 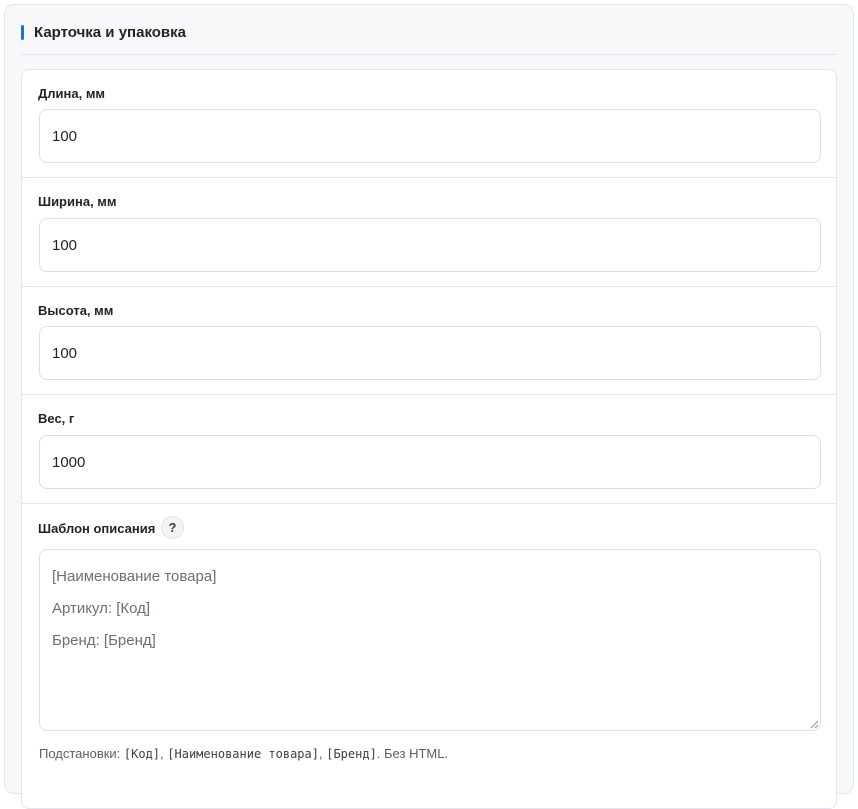 What do you see at coordinates (77, 201) in the screenshot?
I see `width-label: Ширина, мм` at bounding box center [77, 201].